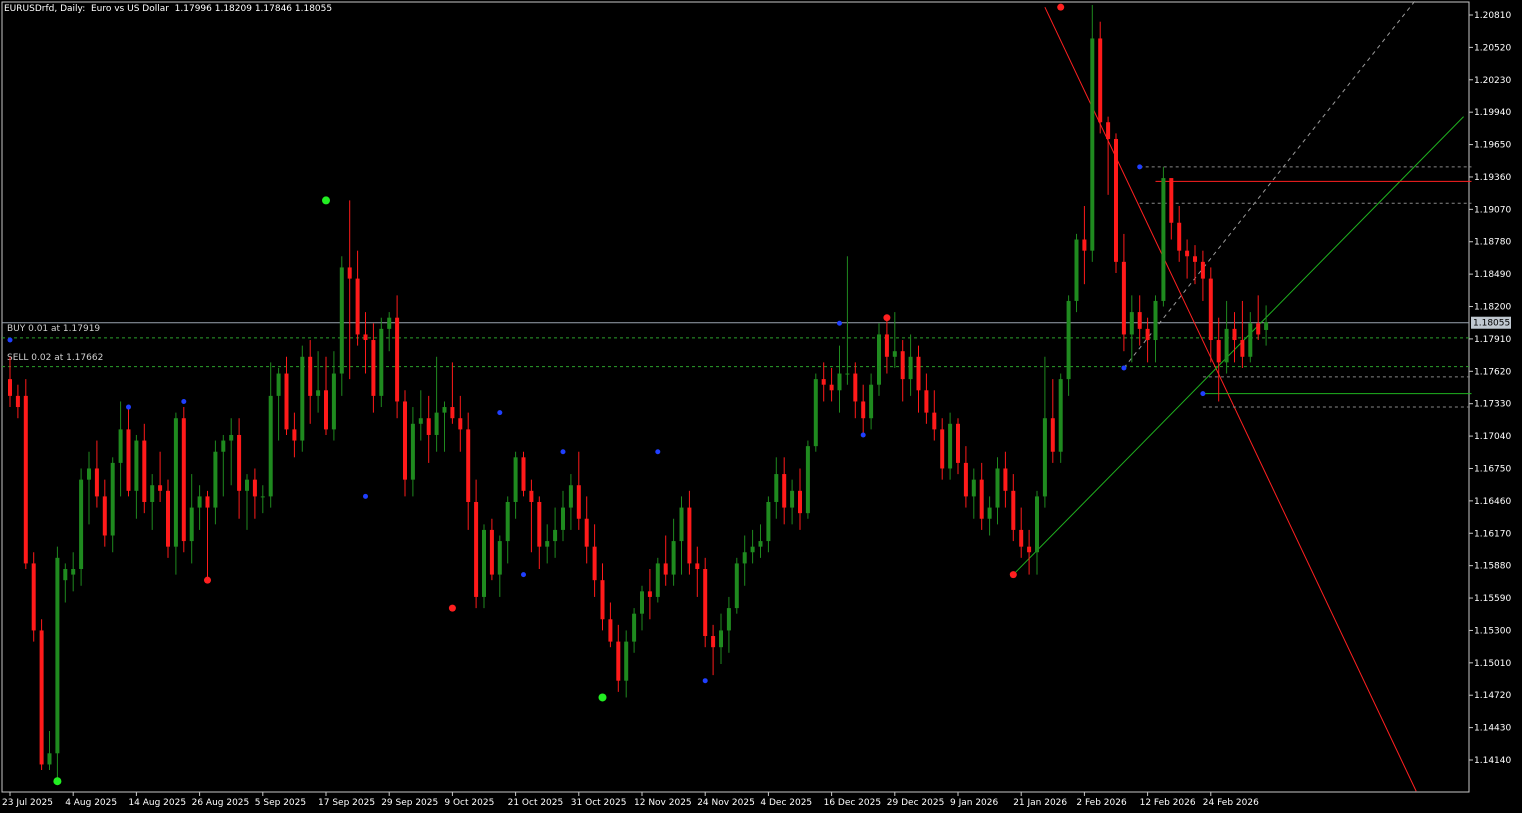 The height and width of the screenshot is (813, 1522). What do you see at coordinates (1492, 567) in the screenshot?
I see `y-tick-label: 1.15880` at bounding box center [1492, 567].